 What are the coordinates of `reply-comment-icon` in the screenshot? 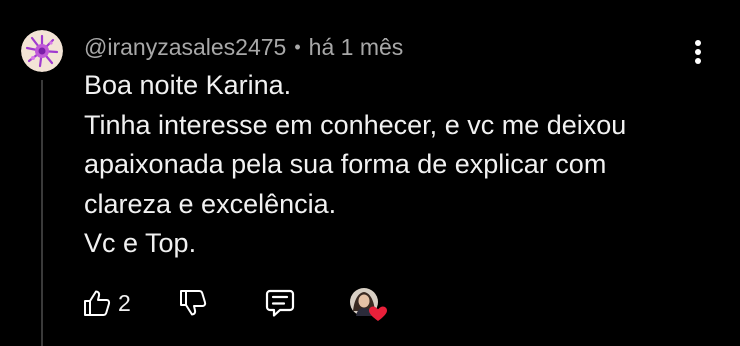 It's located at (280, 303).